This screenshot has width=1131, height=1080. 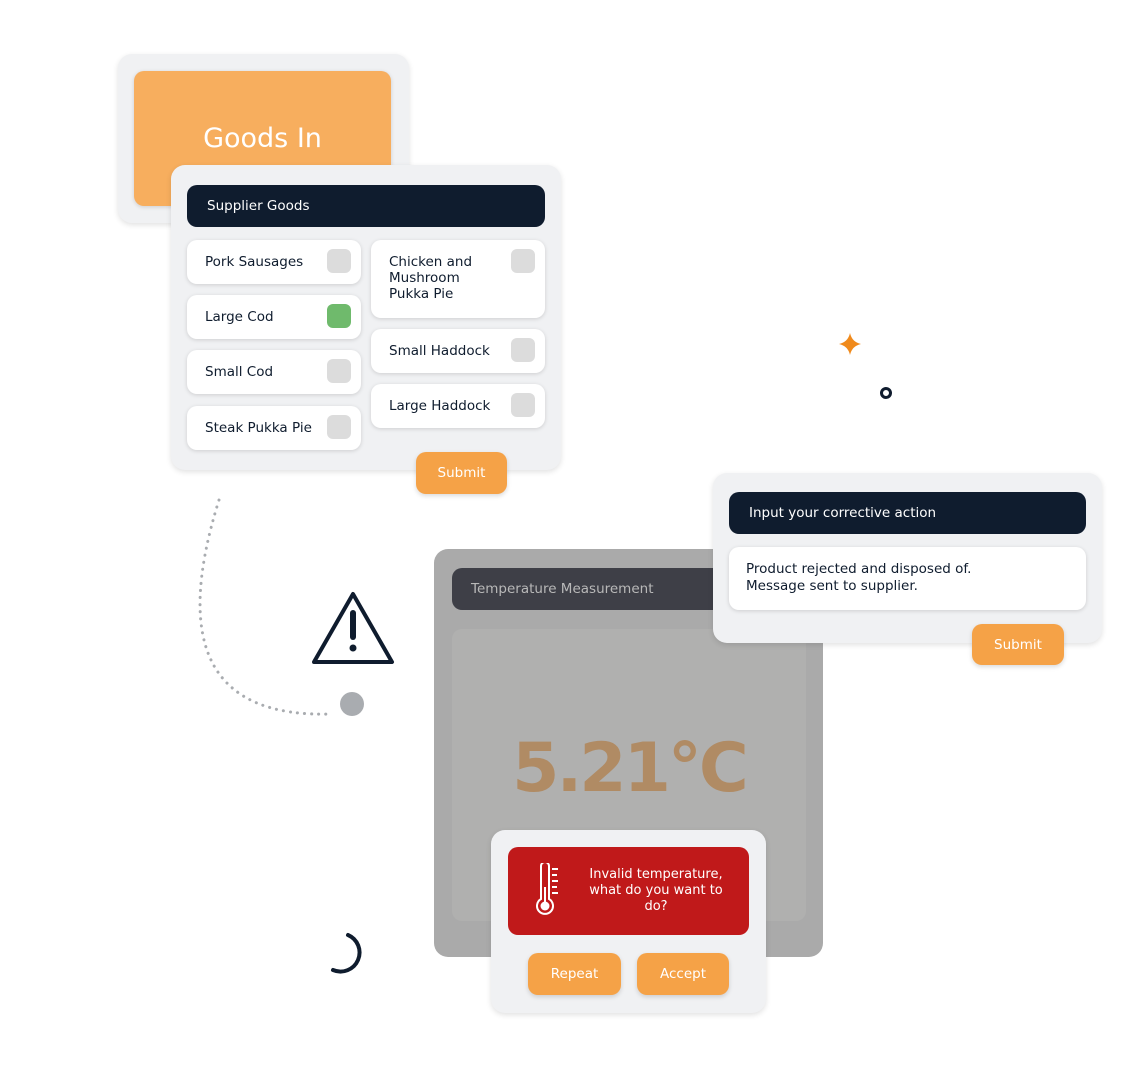 I want to click on temperature-header: Temperature Measurement, so click(x=602, y=589).